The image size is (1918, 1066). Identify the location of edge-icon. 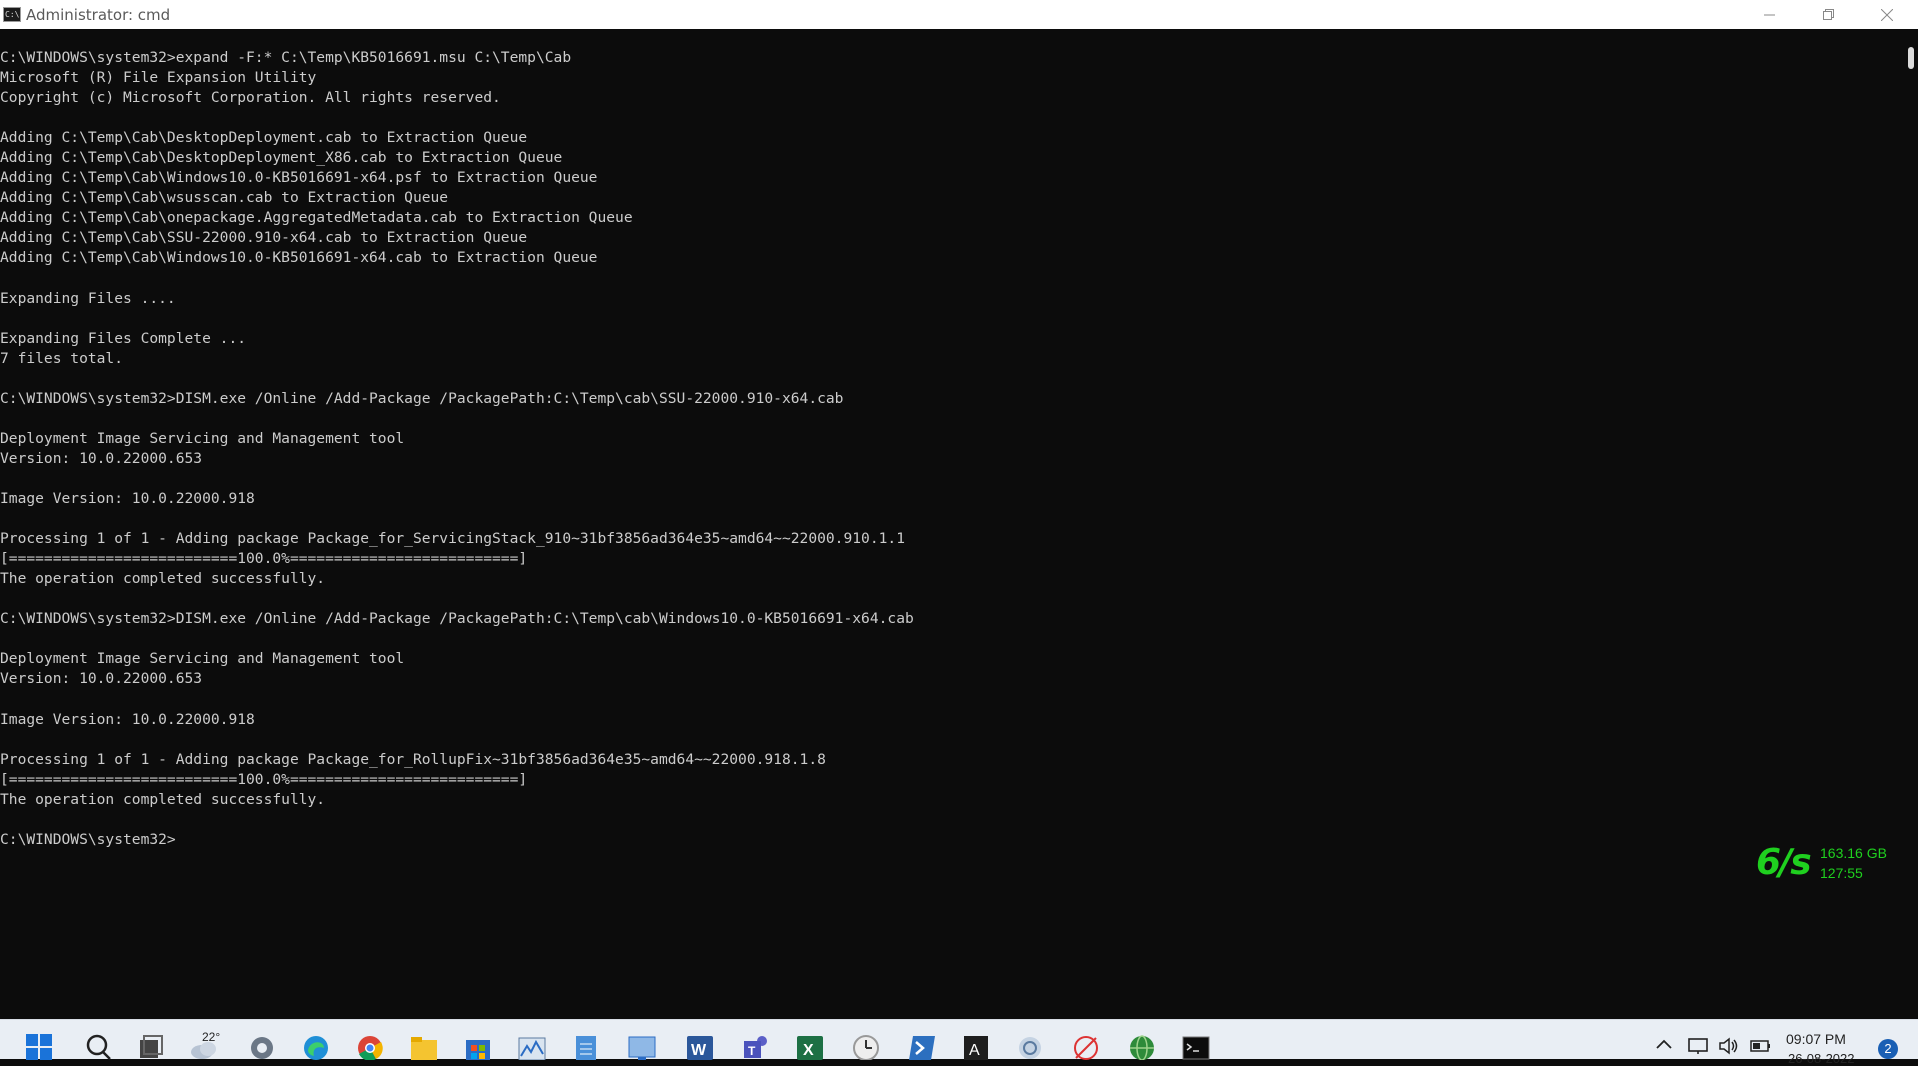
(316, 1047).